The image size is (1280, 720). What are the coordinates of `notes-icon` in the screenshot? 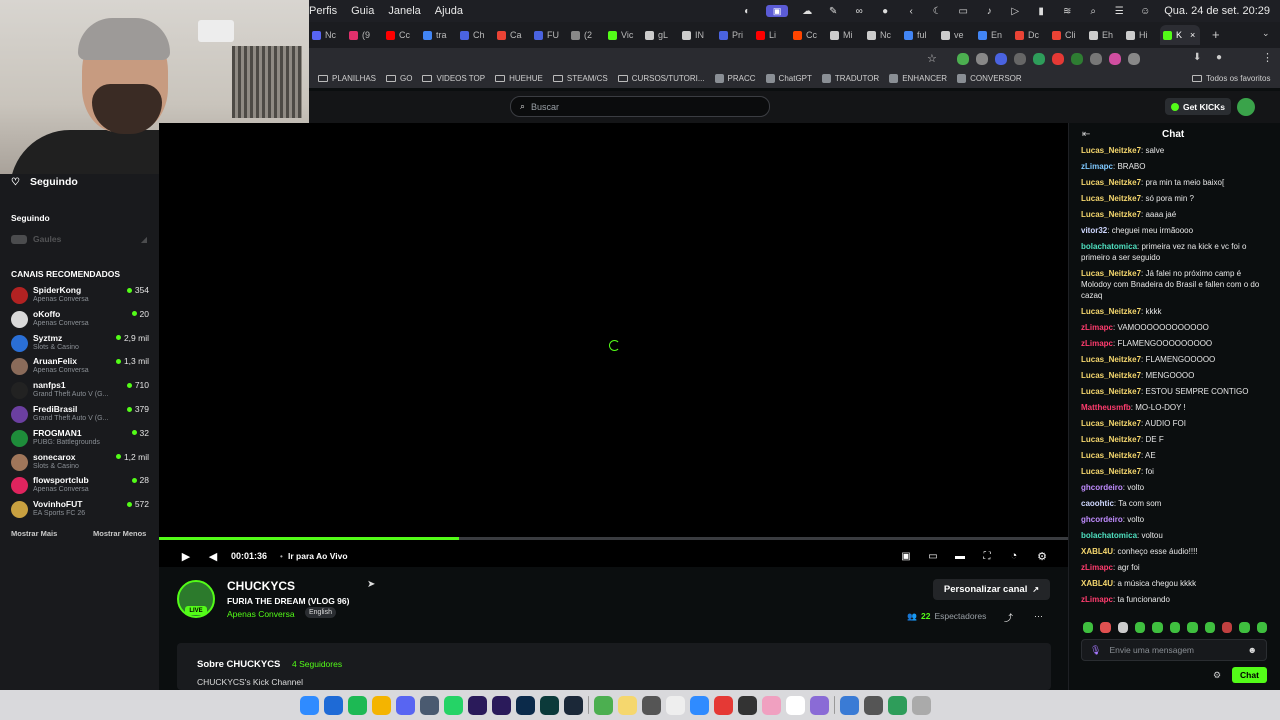 It's located at (627, 705).